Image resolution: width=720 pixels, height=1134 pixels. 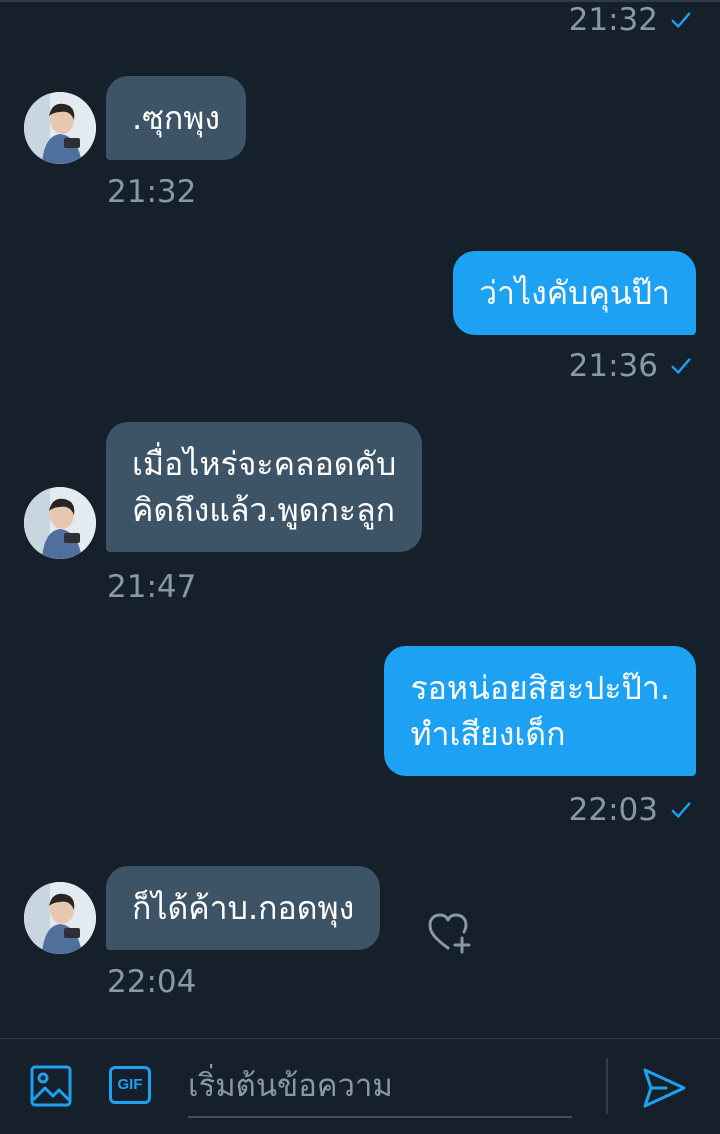 I want to click on message-meta: 21:32, so click(x=630, y=20).